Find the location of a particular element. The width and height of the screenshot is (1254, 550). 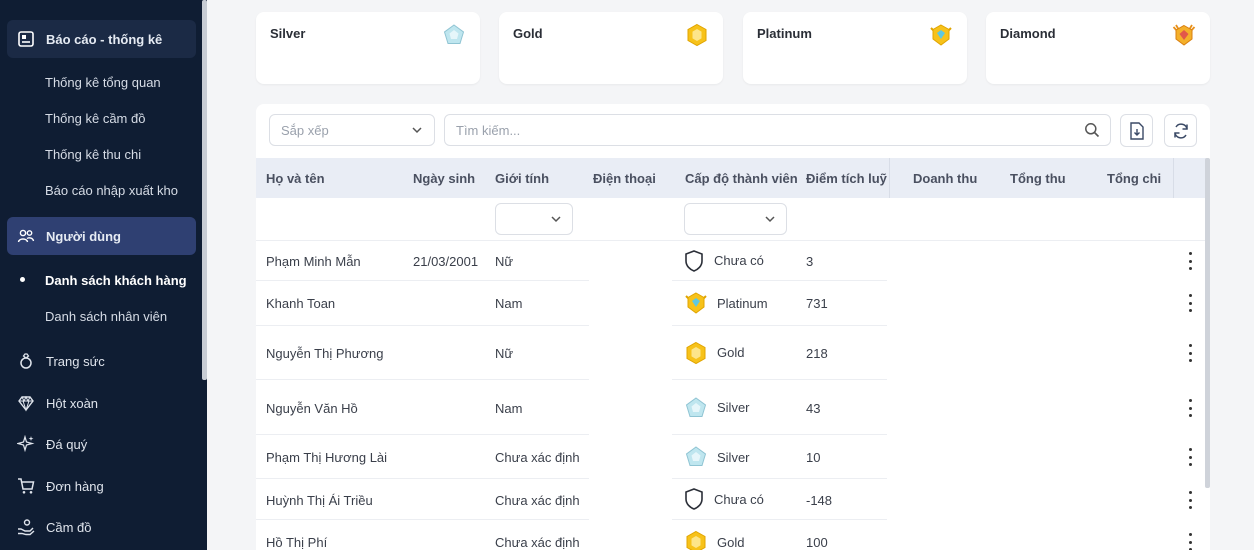

cell-dob: 21/03/2001 is located at coordinates (446, 261).